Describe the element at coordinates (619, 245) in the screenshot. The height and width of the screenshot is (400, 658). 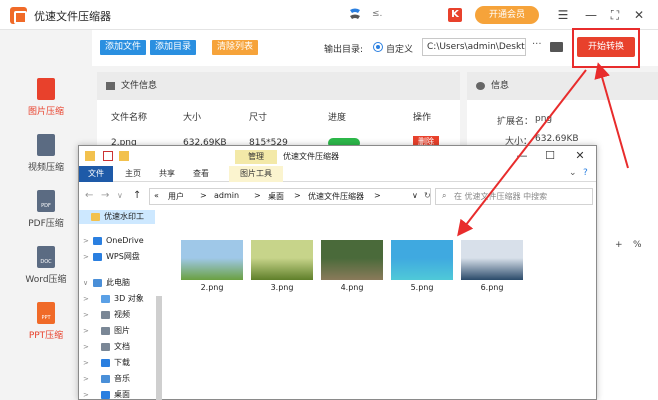
I see `plus-button: +` at that location.